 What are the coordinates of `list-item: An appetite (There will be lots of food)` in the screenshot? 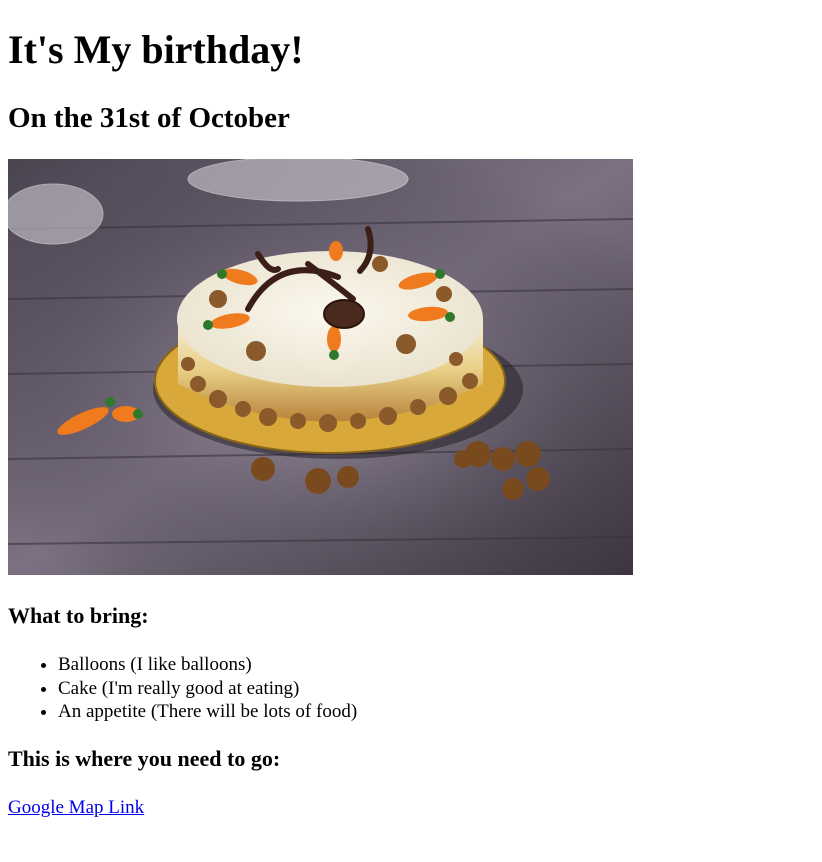 It's located at (207, 712).